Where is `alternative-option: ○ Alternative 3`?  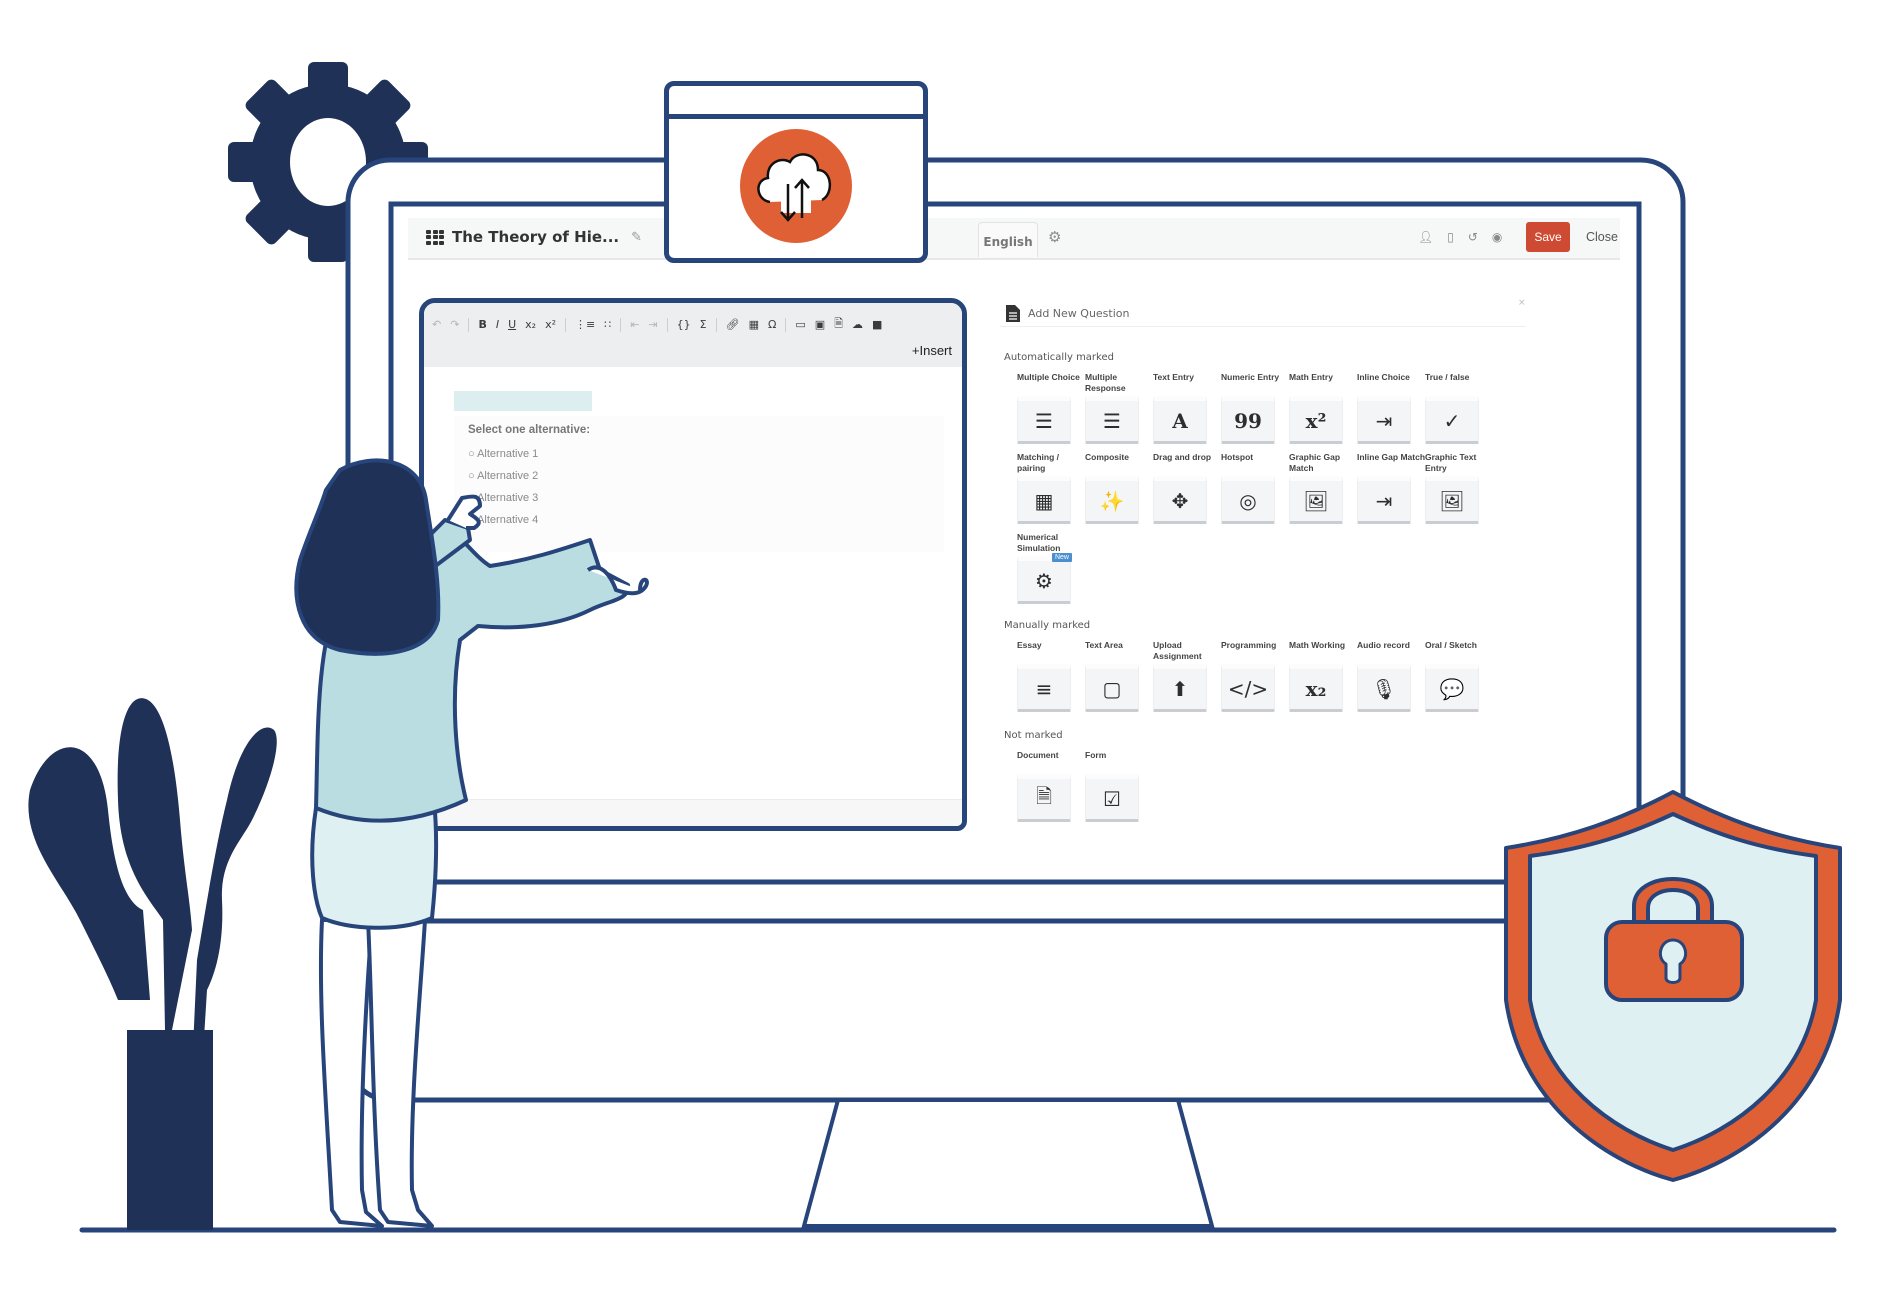
alternative-option: ○ Alternative 3 is located at coordinates (503, 498).